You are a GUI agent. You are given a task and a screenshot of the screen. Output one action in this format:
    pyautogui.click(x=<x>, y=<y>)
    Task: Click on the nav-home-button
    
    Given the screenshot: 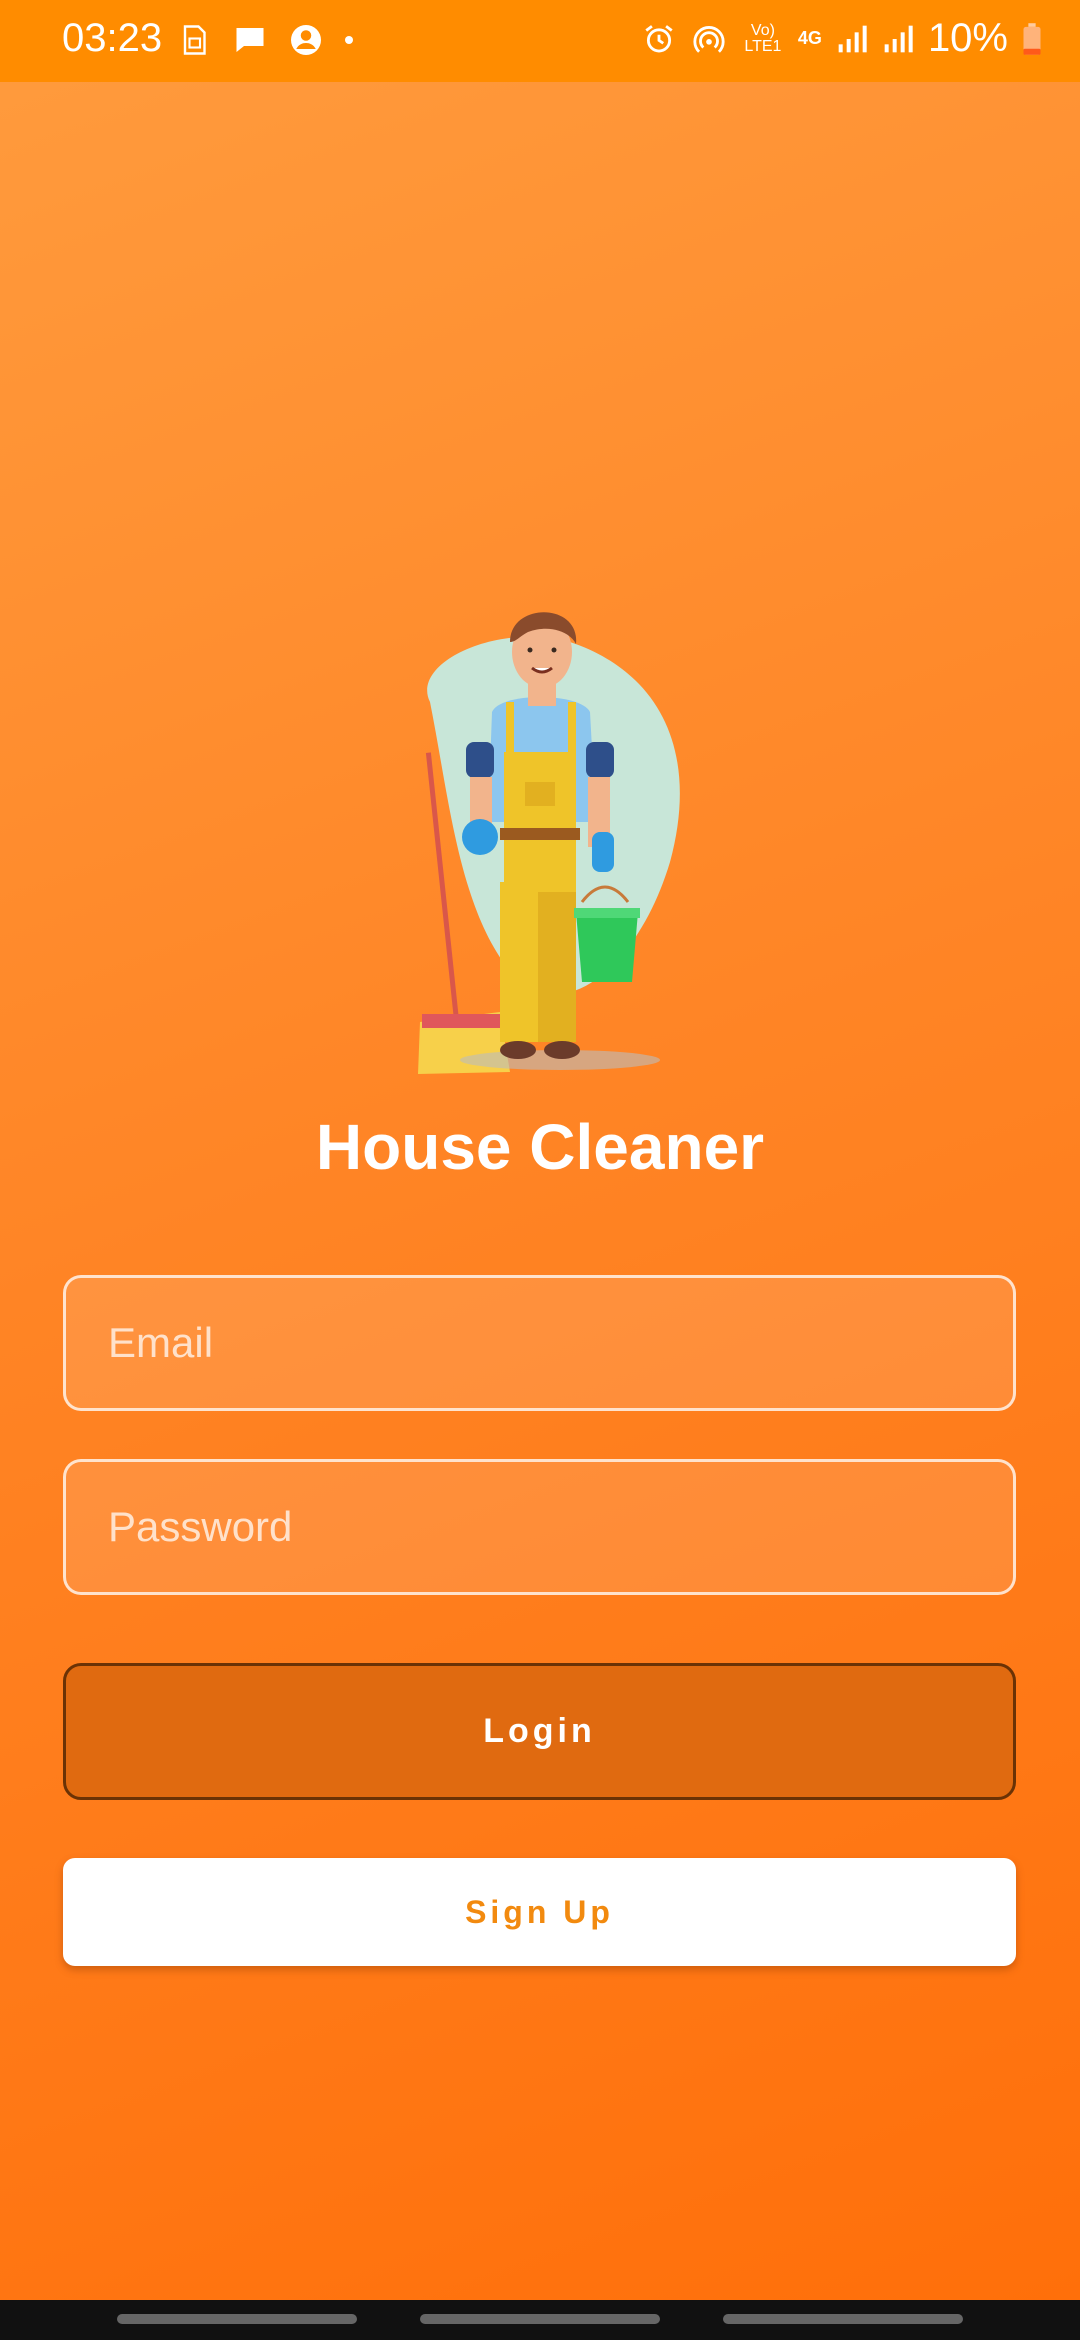 What is the action you would take?
    pyautogui.click(x=540, y=2319)
    